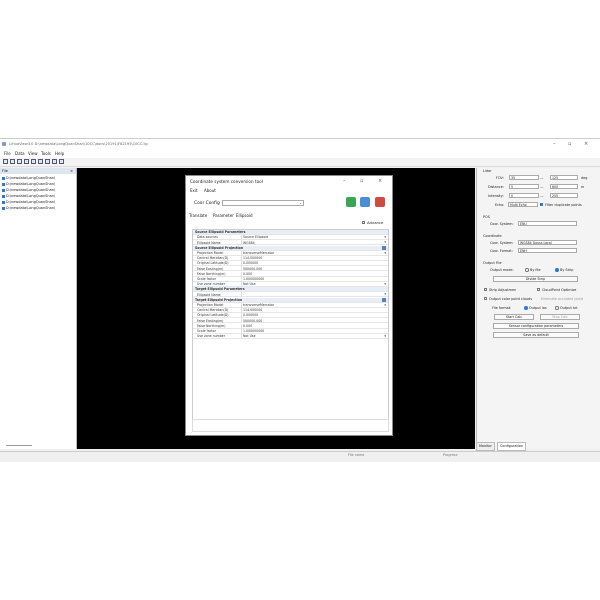 The height and width of the screenshot is (600, 600). Describe the element at coordinates (547, 223) in the screenshot. I see `pos-coor-system-select: ENU` at that location.